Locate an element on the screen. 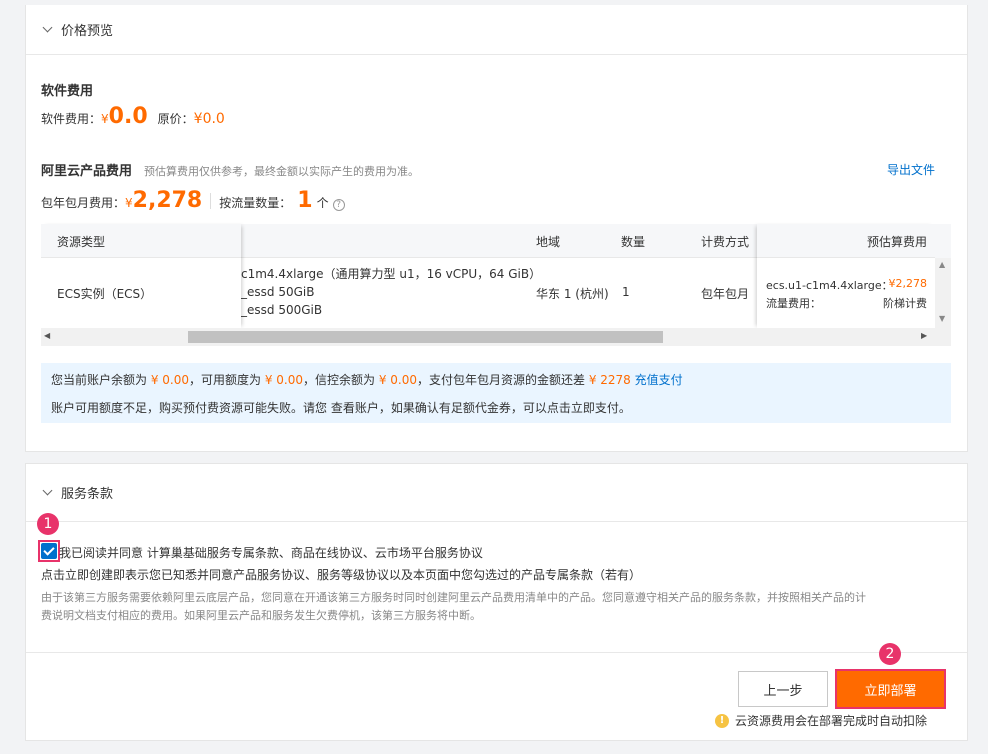 This screenshot has height=754, width=988. software-fee-value: 0.0 is located at coordinates (128, 116).